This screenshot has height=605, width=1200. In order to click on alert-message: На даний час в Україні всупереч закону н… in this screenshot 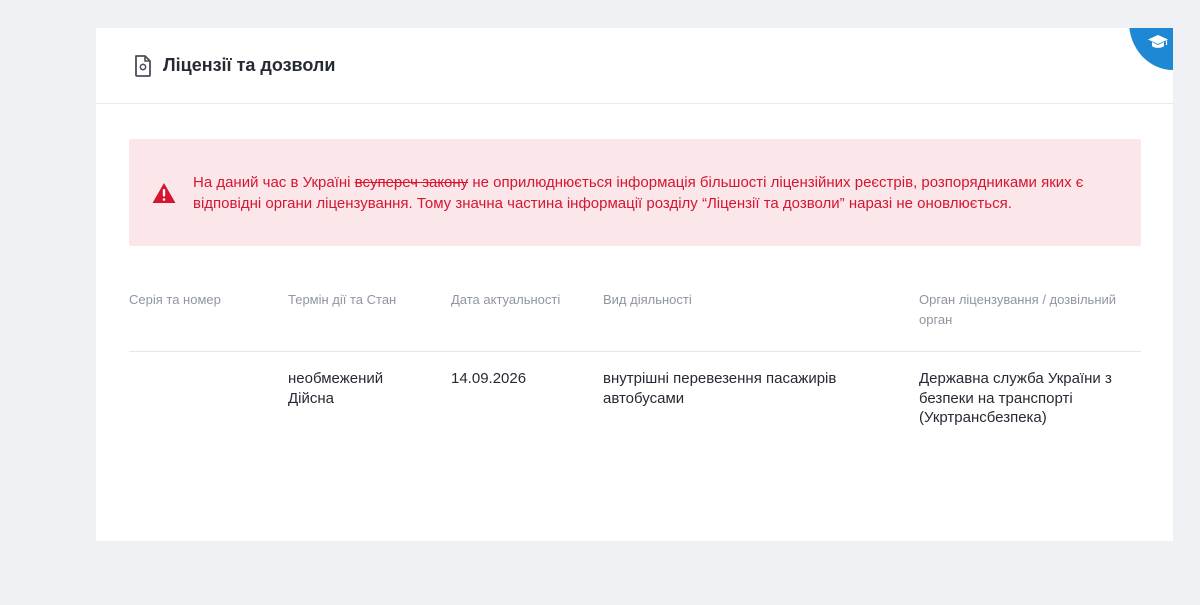, I will do `click(638, 192)`.